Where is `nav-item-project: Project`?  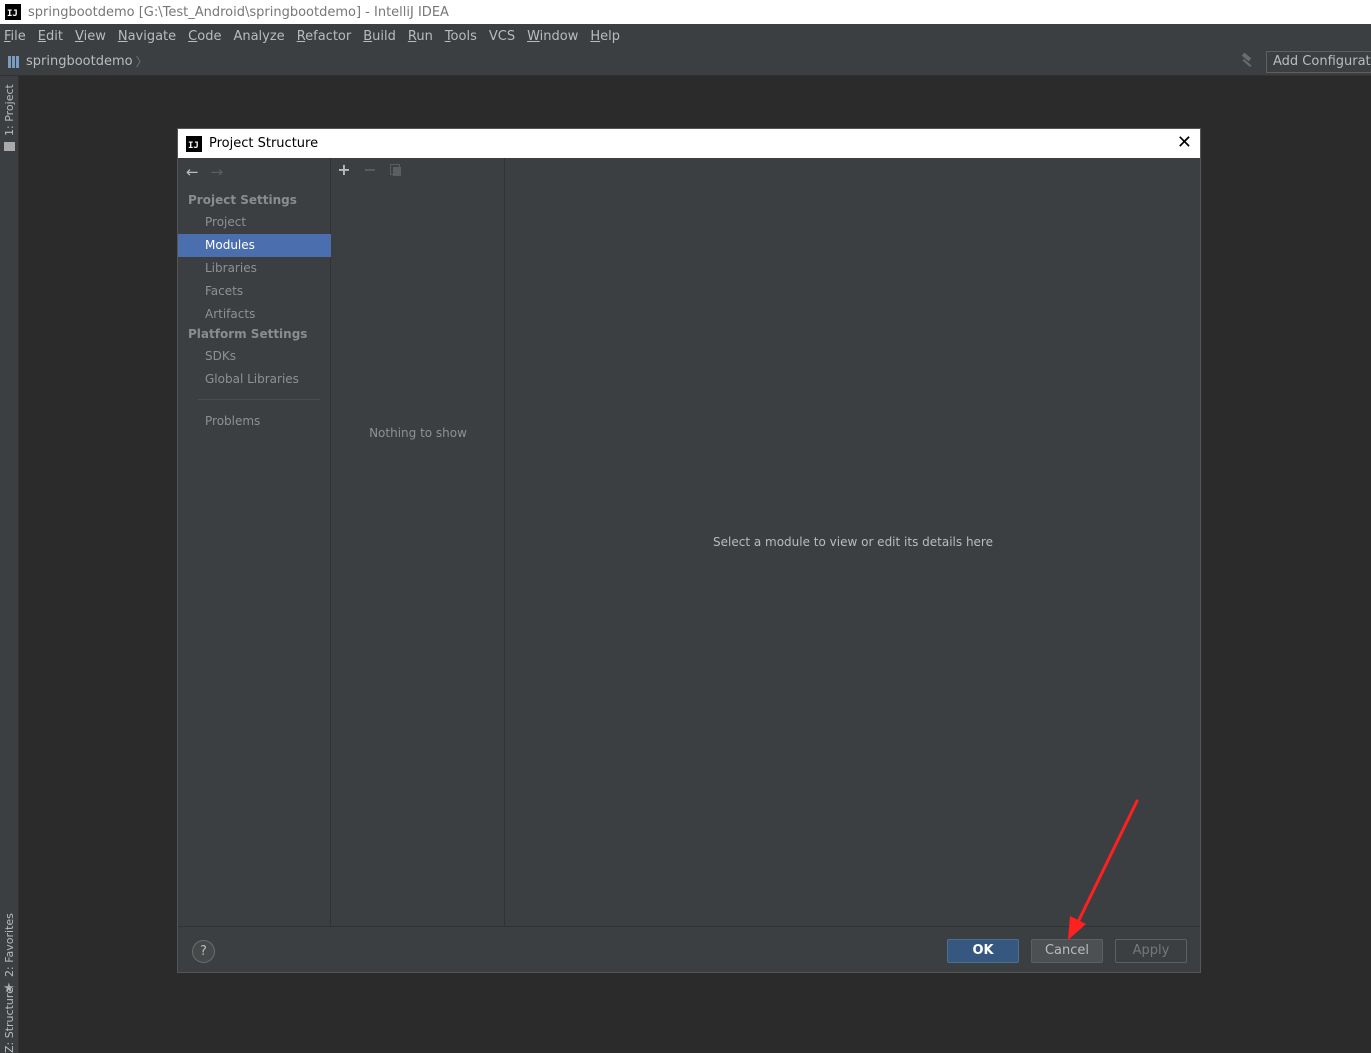 nav-item-project: Project is located at coordinates (254, 222).